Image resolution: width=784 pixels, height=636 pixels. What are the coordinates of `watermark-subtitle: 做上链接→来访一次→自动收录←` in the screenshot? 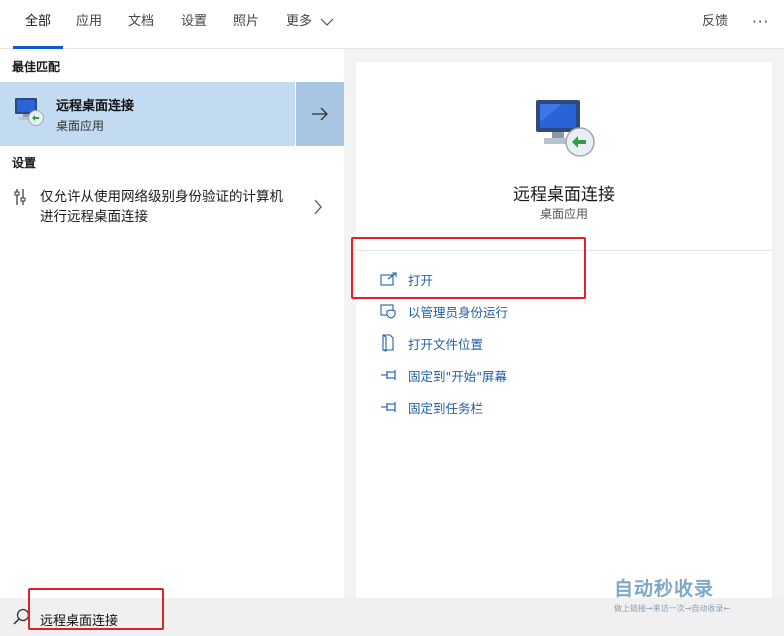 It's located at (672, 608).